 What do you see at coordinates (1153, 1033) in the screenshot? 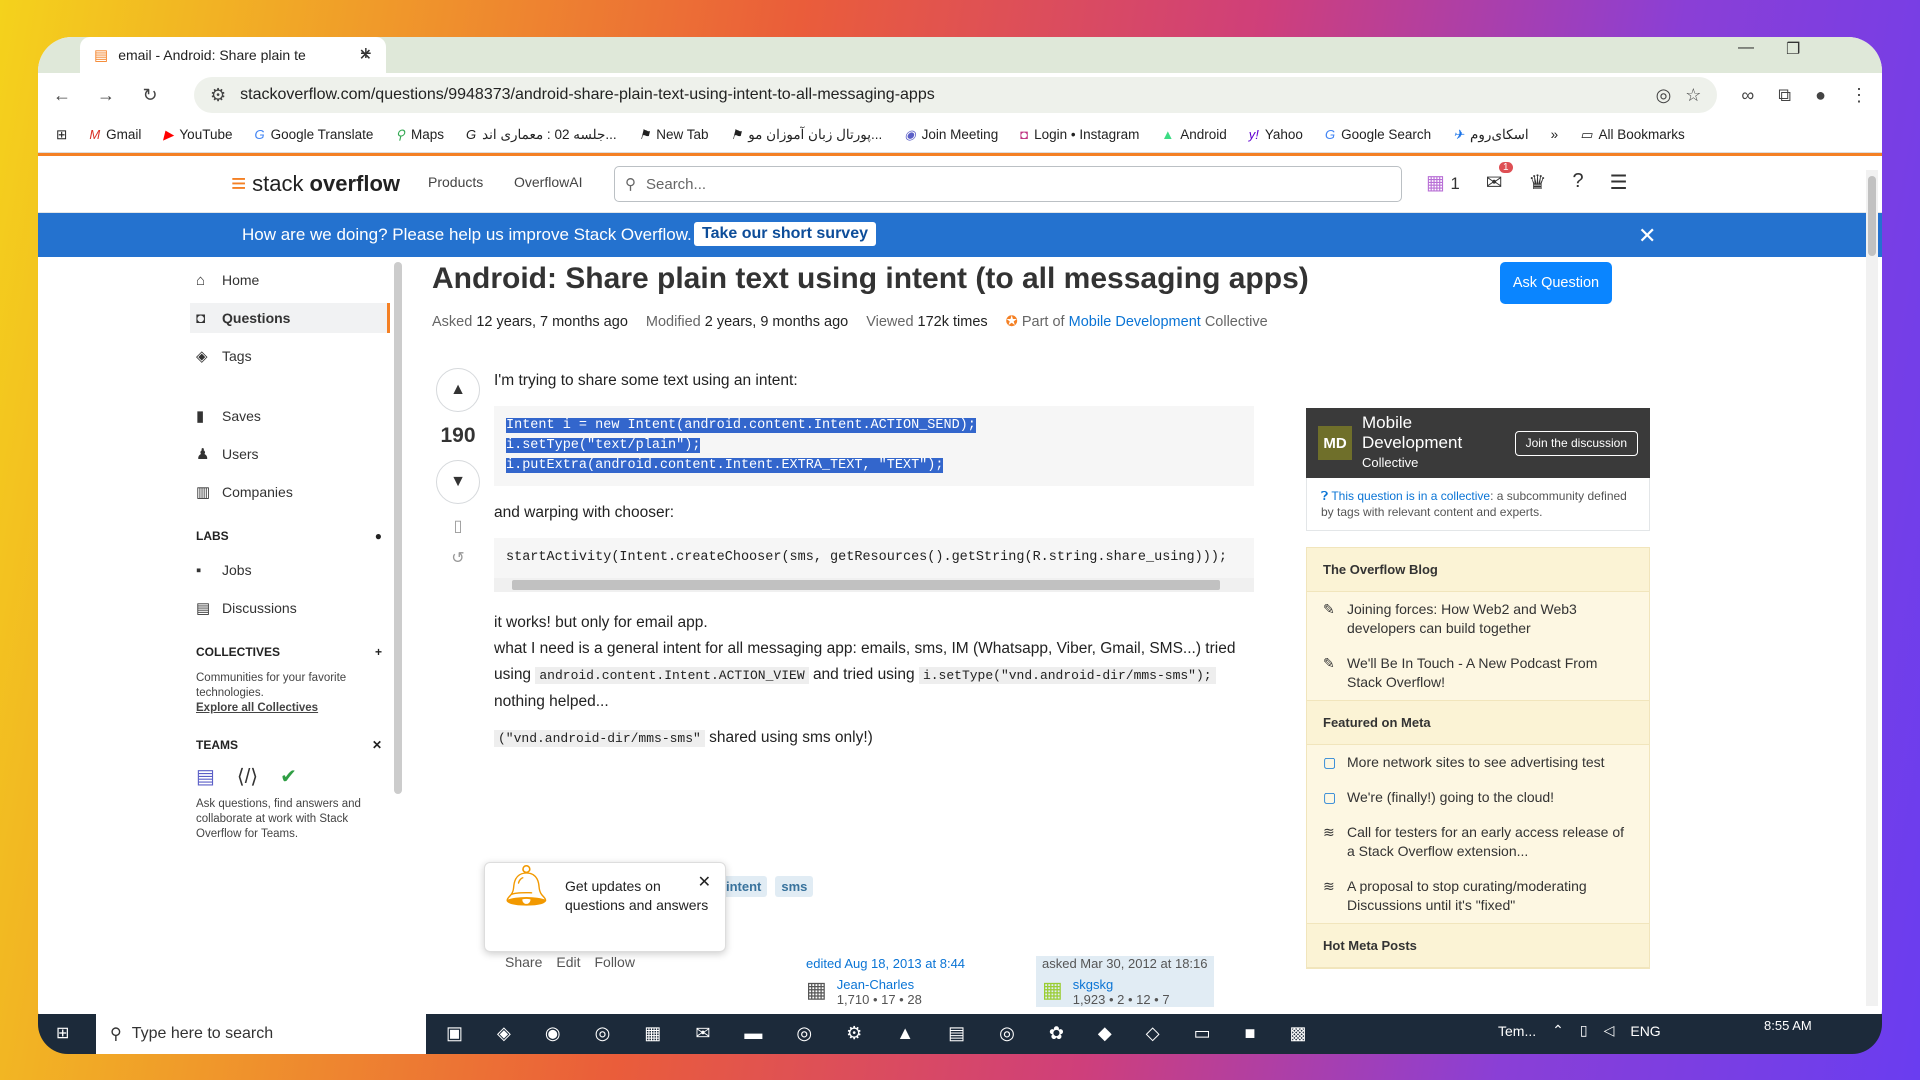
I see `app-icon: ◇` at bounding box center [1153, 1033].